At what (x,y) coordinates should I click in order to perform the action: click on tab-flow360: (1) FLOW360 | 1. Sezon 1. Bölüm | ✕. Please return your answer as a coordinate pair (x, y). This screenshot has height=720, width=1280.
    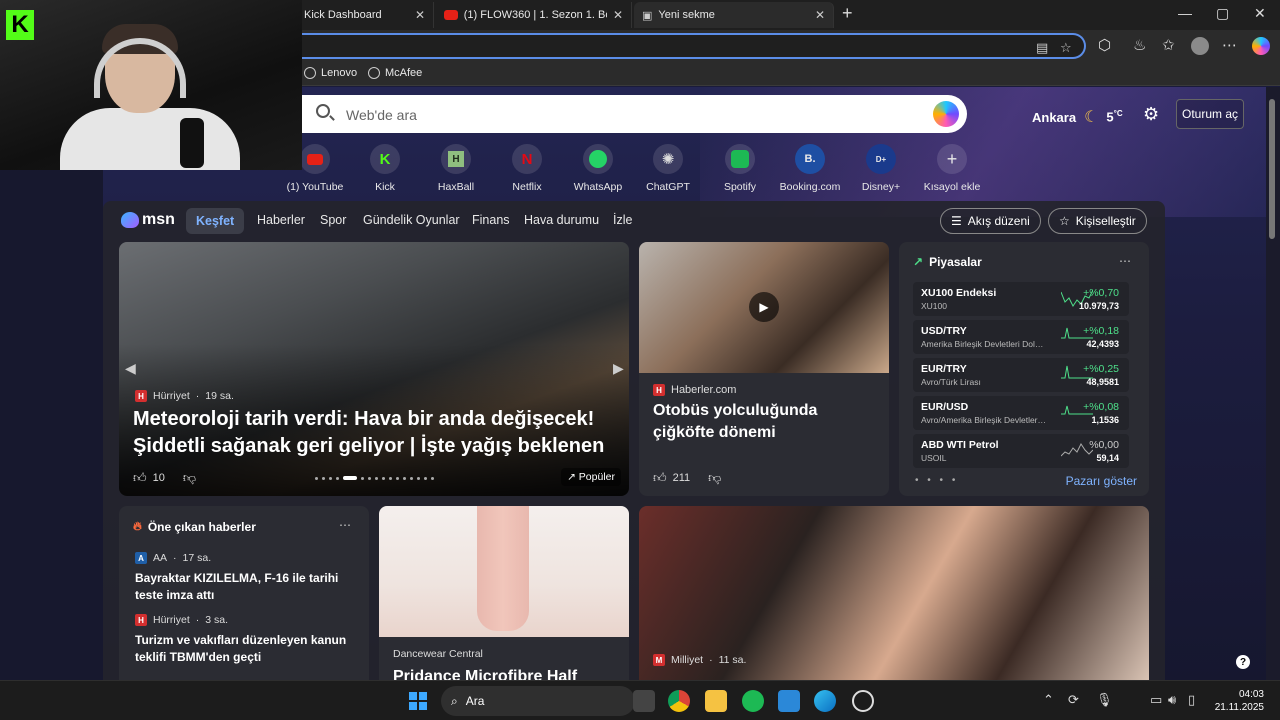
    Looking at the image, I should click on (534, 15).